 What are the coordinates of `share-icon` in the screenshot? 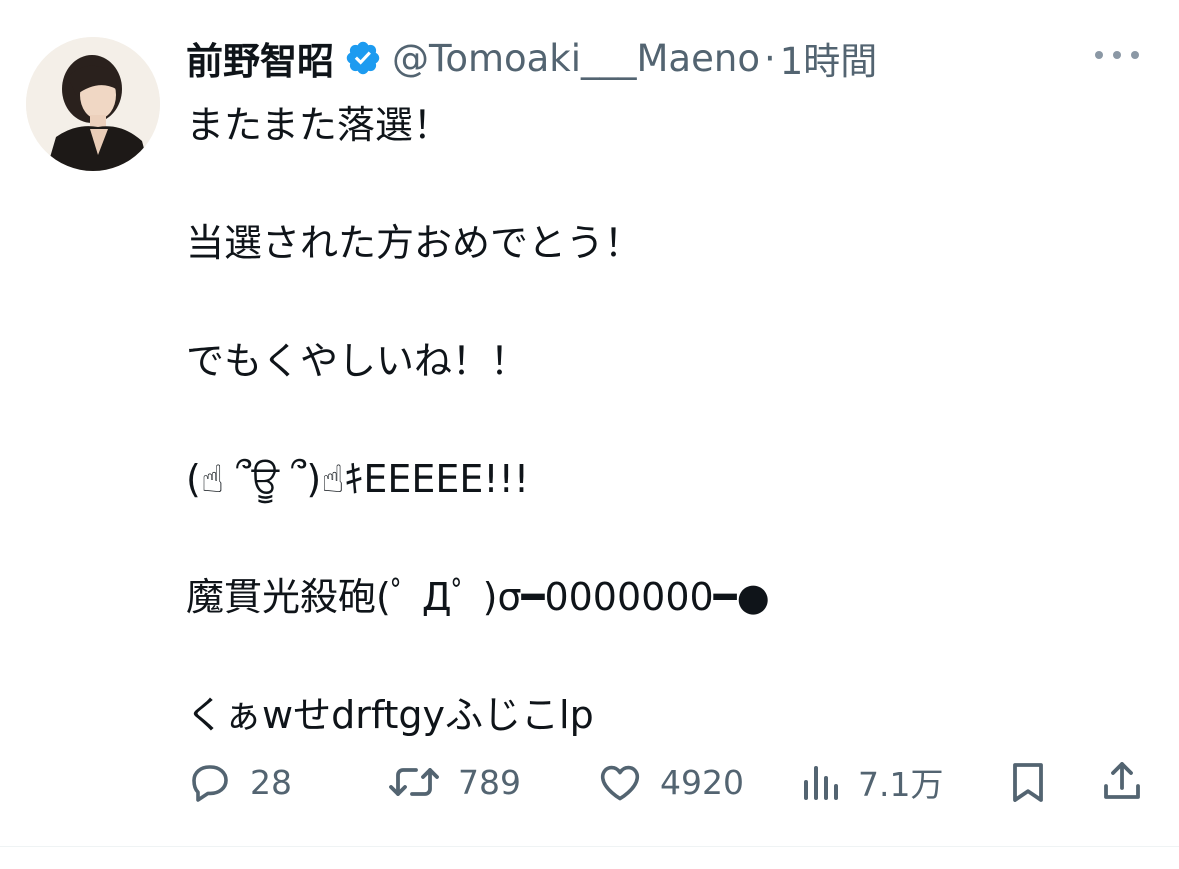 It's located at (1122, 780).